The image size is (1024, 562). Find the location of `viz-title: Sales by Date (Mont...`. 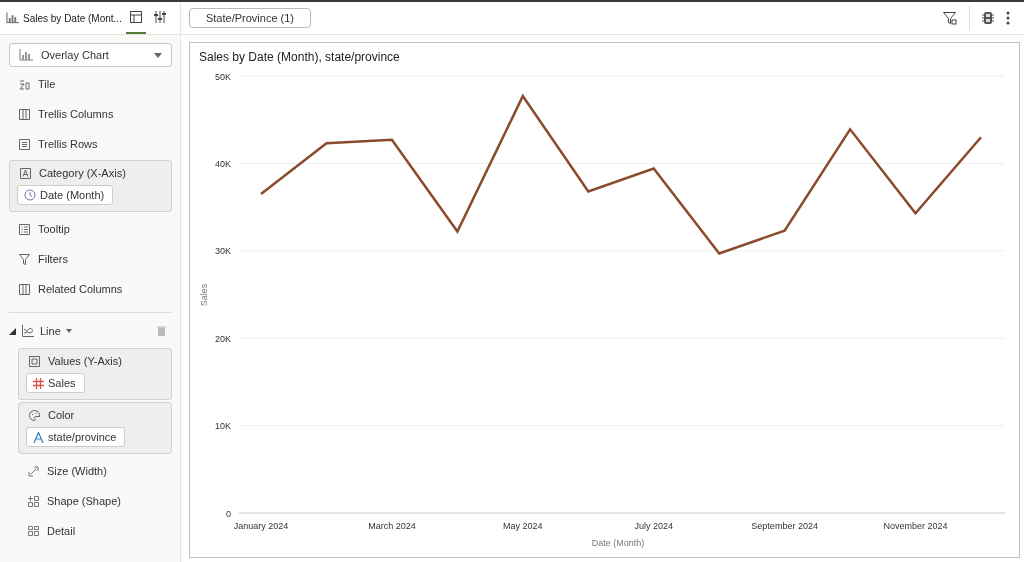

viz-title: Sales by Date (Mont... is located at coordinates (72, 18).